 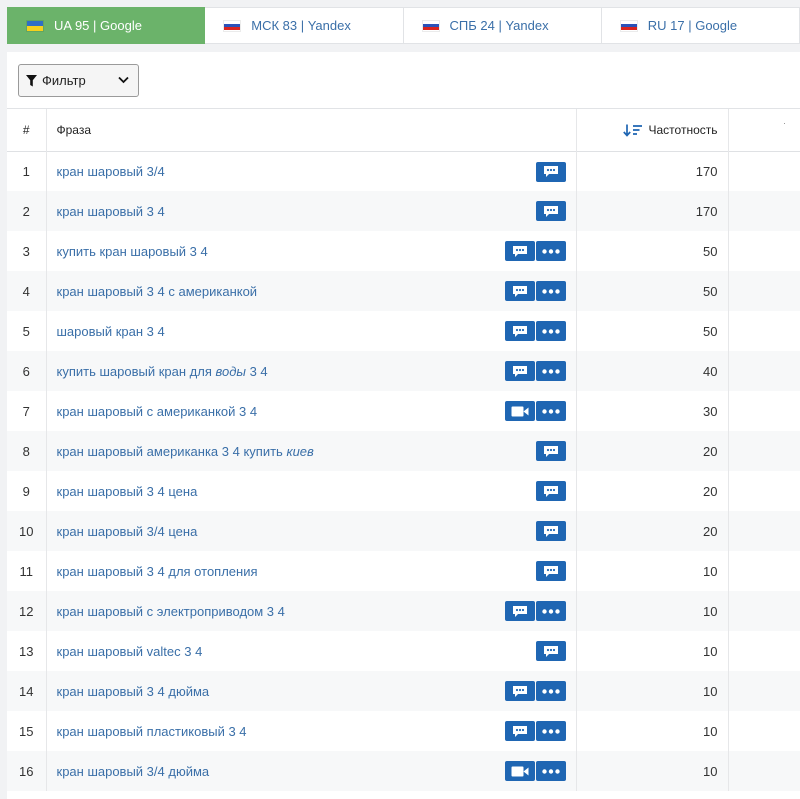 I want to click on phrase-link: кран шаровый пластиковый 3 4, so click(x=152, y=731).